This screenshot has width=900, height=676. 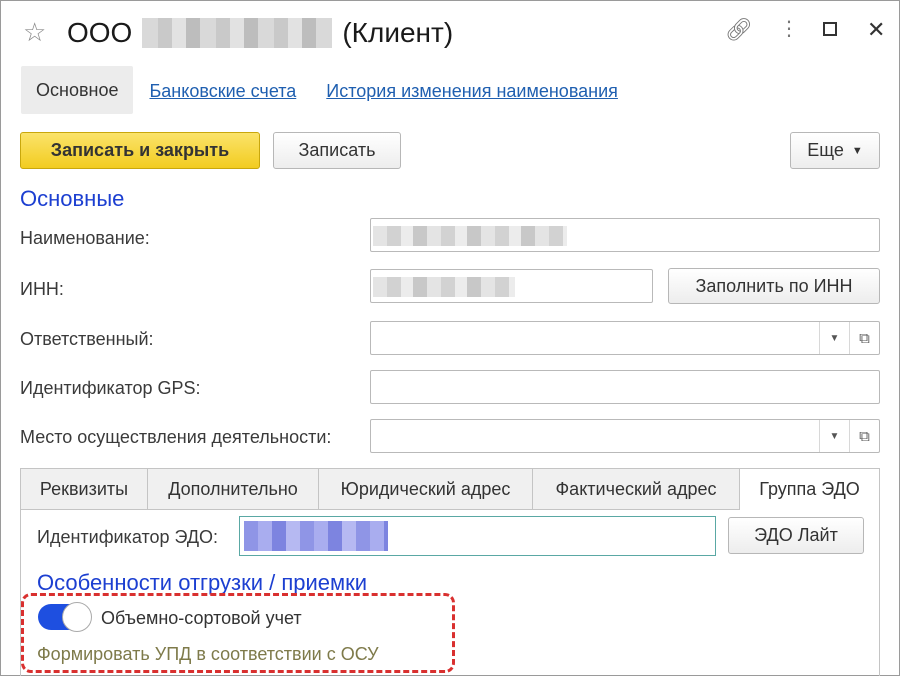 What do you see at coordinates (830, 27) in the screenshot?
I see `maximize-icon` at bounding box center [830, 27].